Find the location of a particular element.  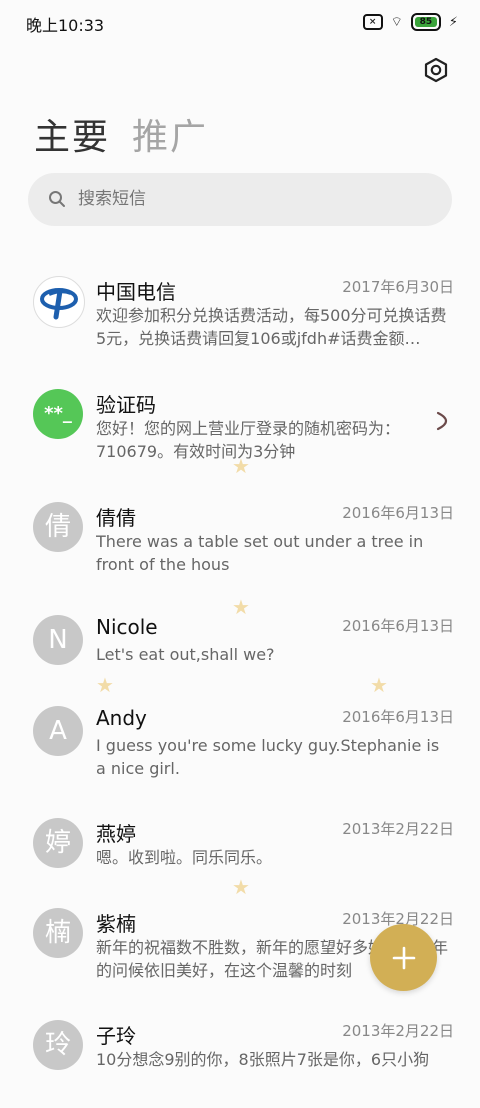

settings-button is located at coordinates (436, 70).